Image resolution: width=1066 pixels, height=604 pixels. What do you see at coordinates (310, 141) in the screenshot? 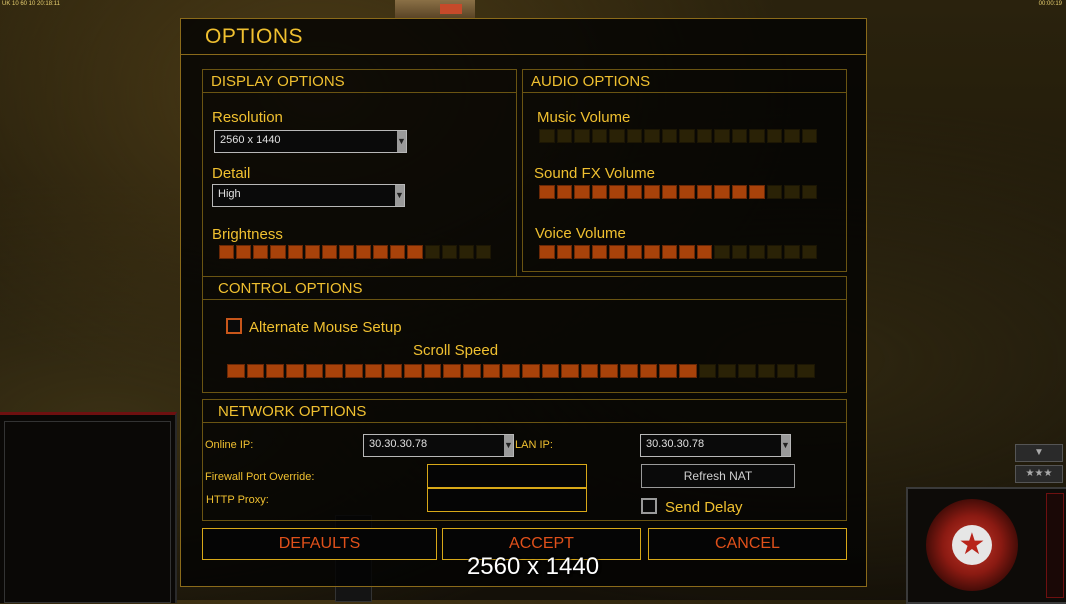
I see `resolution-dropdown: 2560 x 1440 ▼` at bounding box center [310, 141].